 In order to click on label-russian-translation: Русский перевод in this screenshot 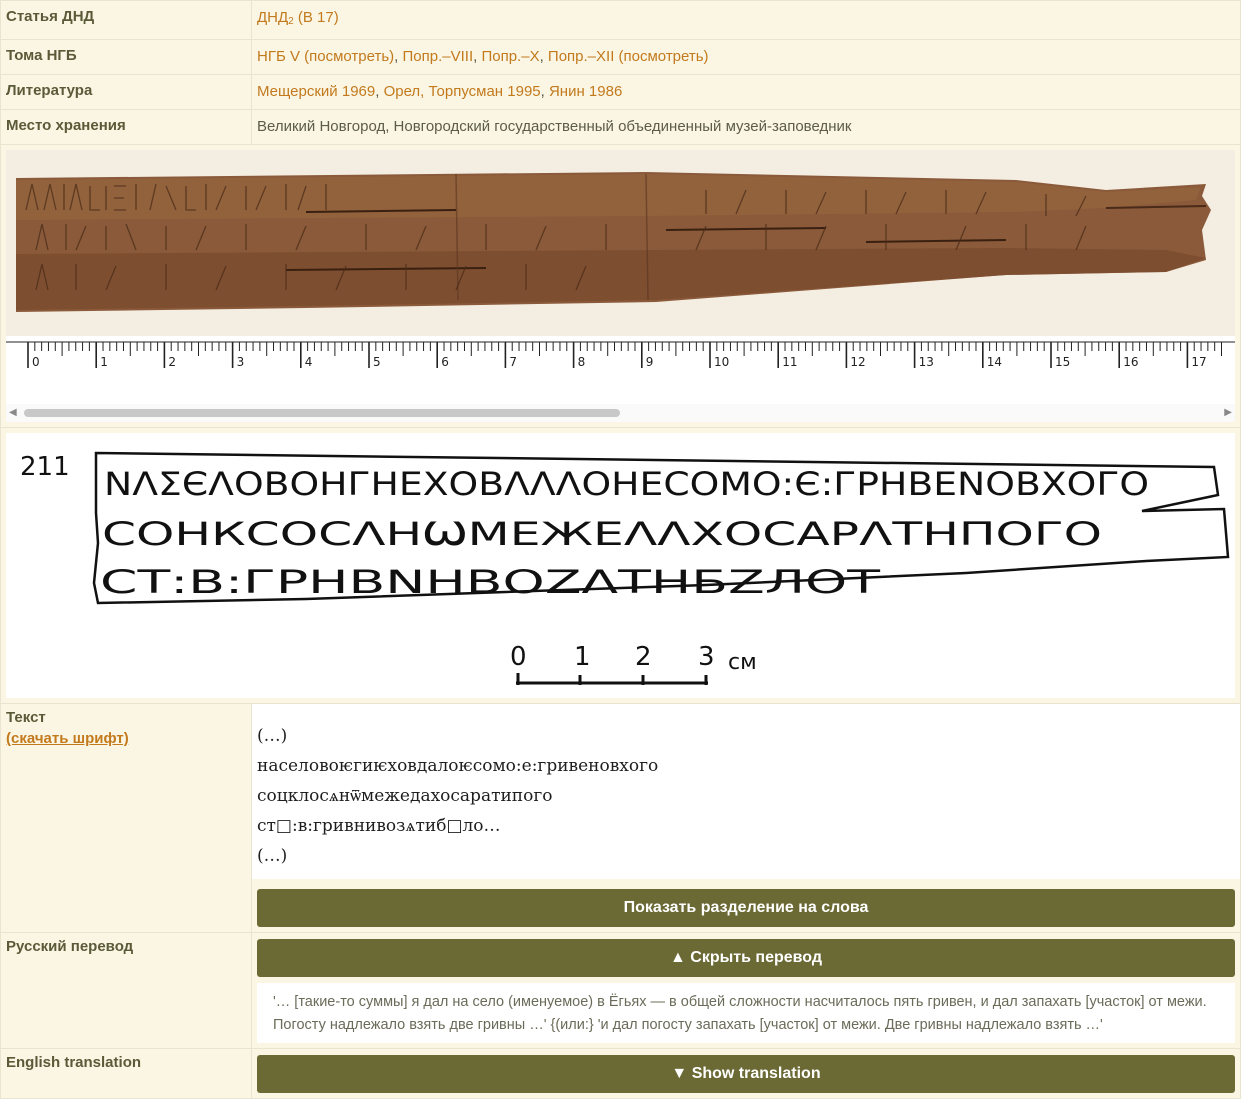, I will do `click(126, 990)`.